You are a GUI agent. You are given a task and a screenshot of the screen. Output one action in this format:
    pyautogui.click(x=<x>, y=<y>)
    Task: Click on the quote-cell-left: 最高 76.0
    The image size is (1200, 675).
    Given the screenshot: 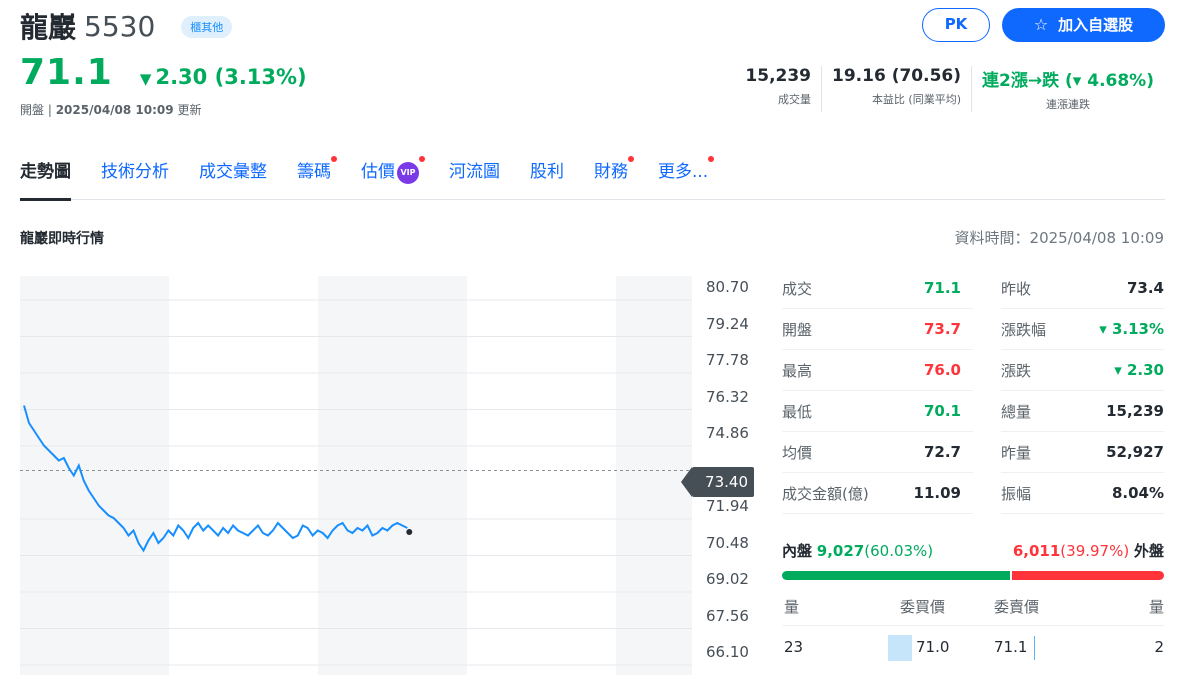 What is the action you would take?
    pyautogui.click(x=877, y=370)
    